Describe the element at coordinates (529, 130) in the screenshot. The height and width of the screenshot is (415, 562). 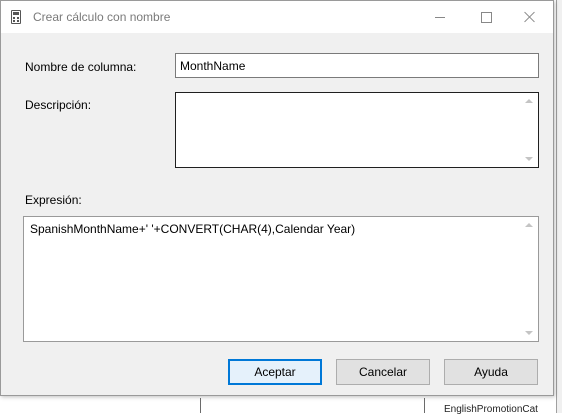
I see `description-scrollbar` at that location.